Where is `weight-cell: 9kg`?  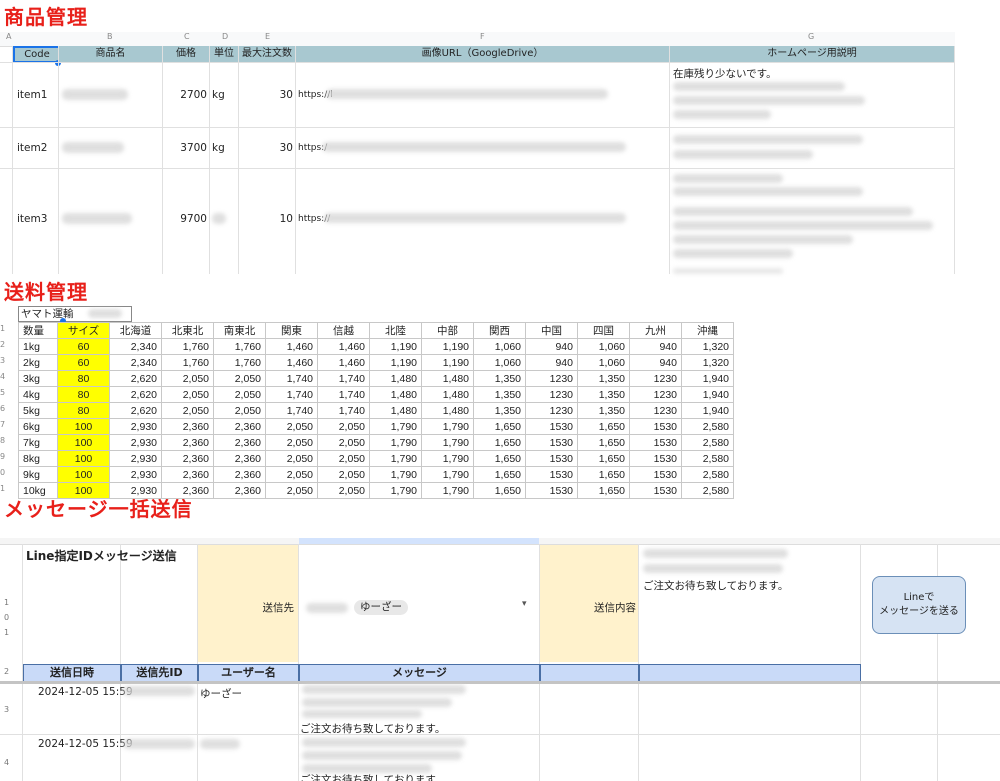
weight-cell: 9kg is located at coordinates (38, 474).